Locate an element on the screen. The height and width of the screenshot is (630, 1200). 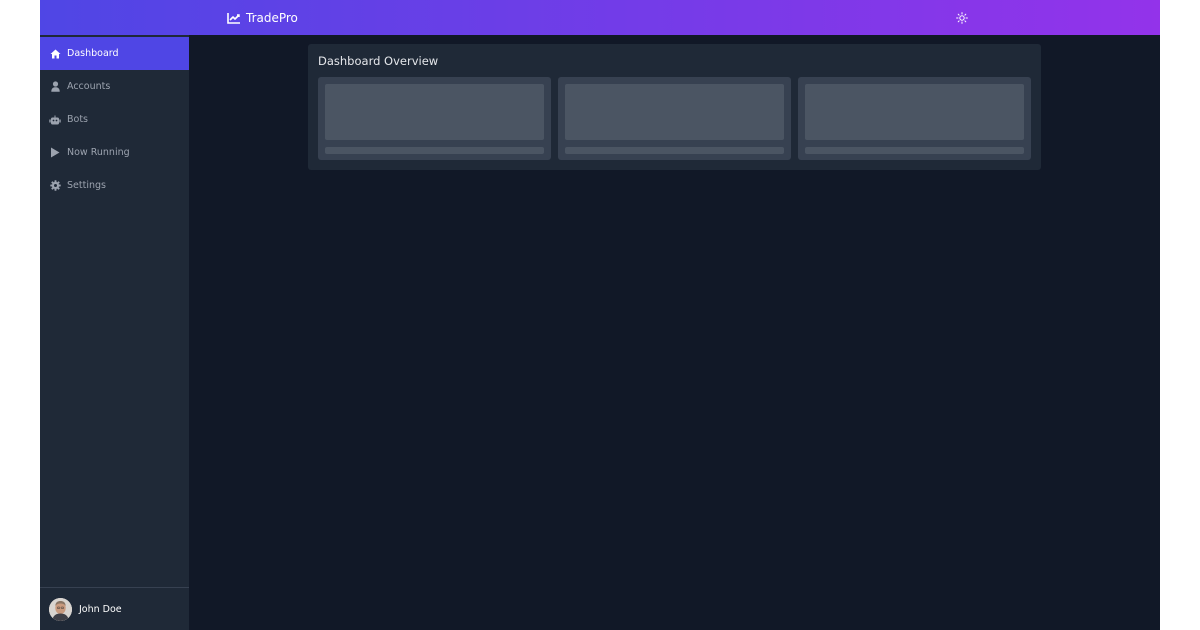
sidebar-item-label: Accounts is located at coordinates (89, 86).